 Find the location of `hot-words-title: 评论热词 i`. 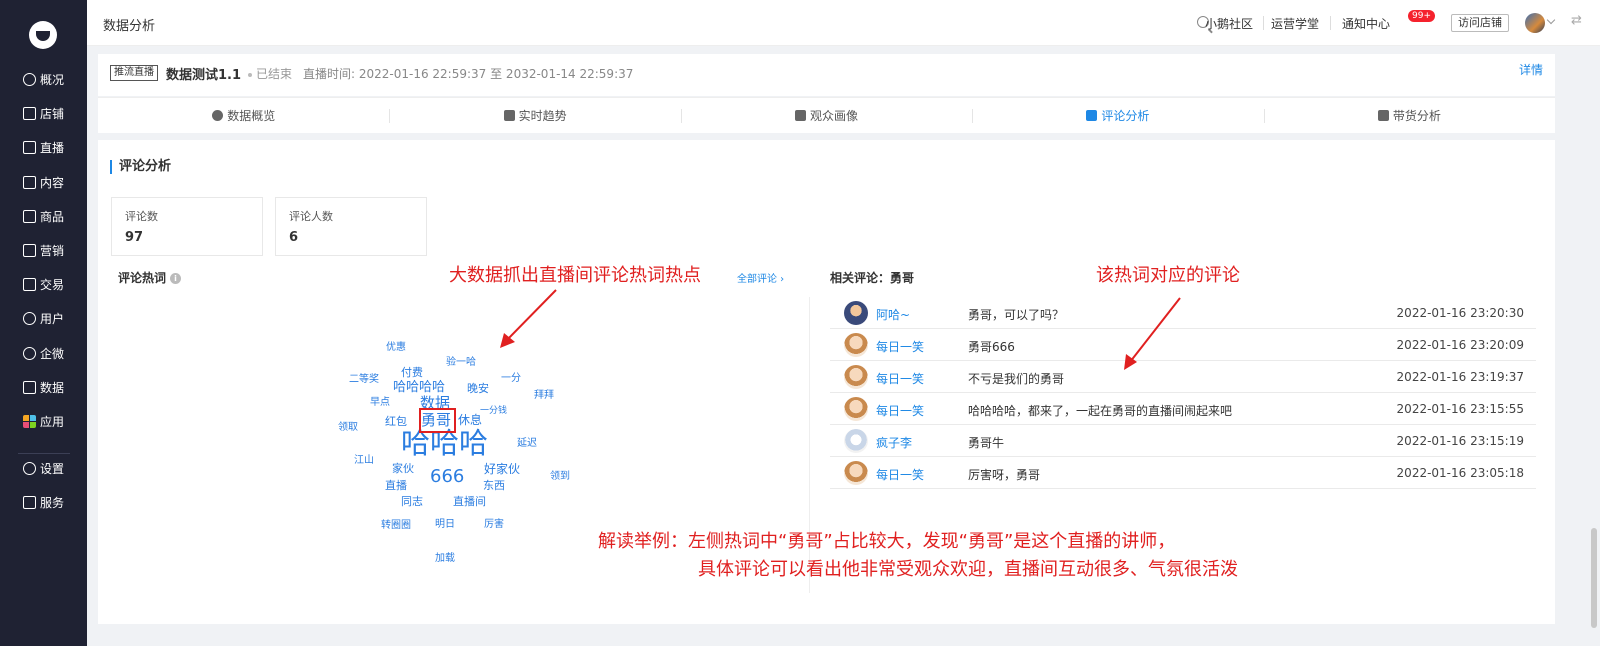

hot-words-title: 评论热词 i is located at coordinates (150, 277).